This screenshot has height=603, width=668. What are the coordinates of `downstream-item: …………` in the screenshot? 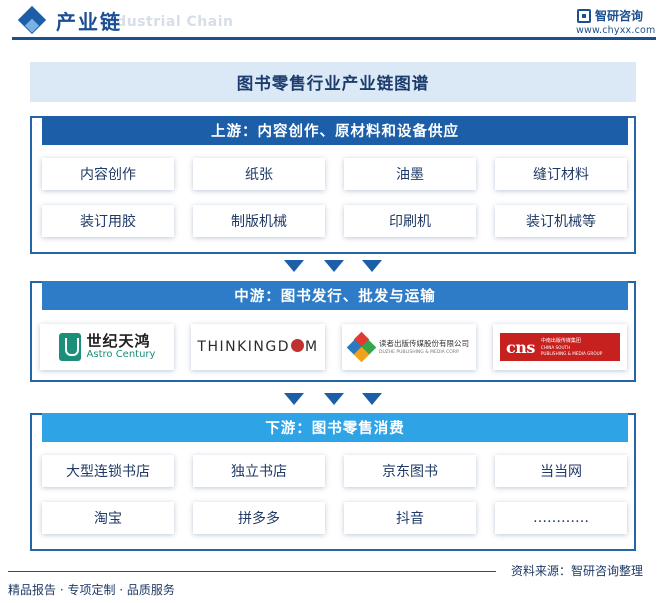 It's located at (561, 518).